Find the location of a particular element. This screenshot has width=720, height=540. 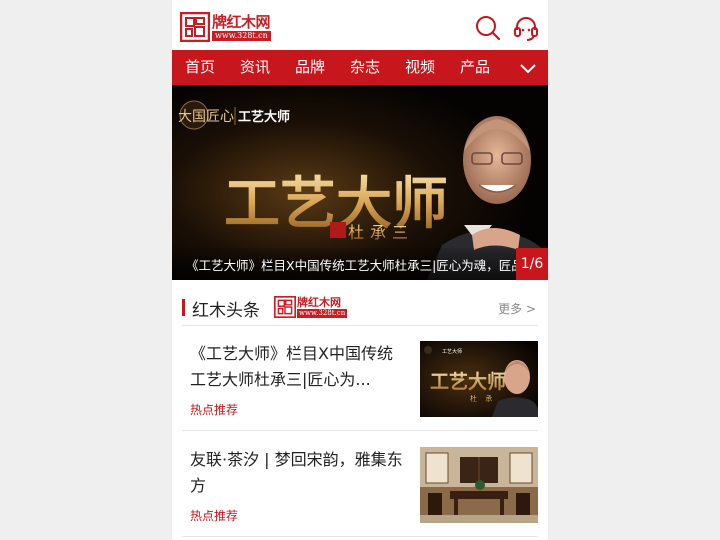

chevron-down-icon is located at coordinates (528, 68).